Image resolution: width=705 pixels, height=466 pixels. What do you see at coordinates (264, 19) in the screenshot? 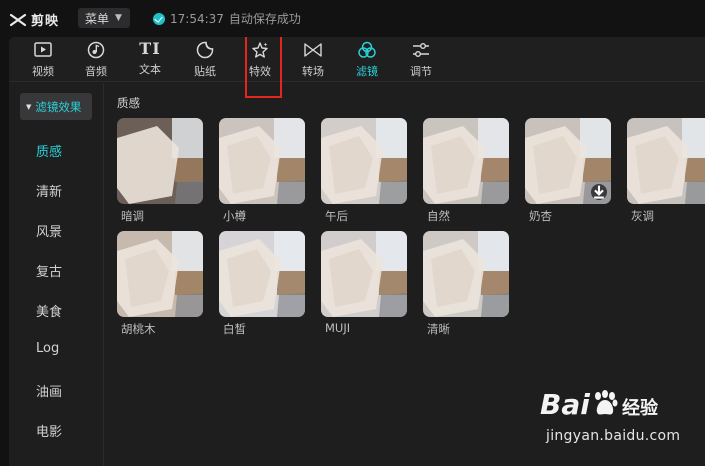
I see `save-text: 自动保存成功` at bounding box center [264, 19].